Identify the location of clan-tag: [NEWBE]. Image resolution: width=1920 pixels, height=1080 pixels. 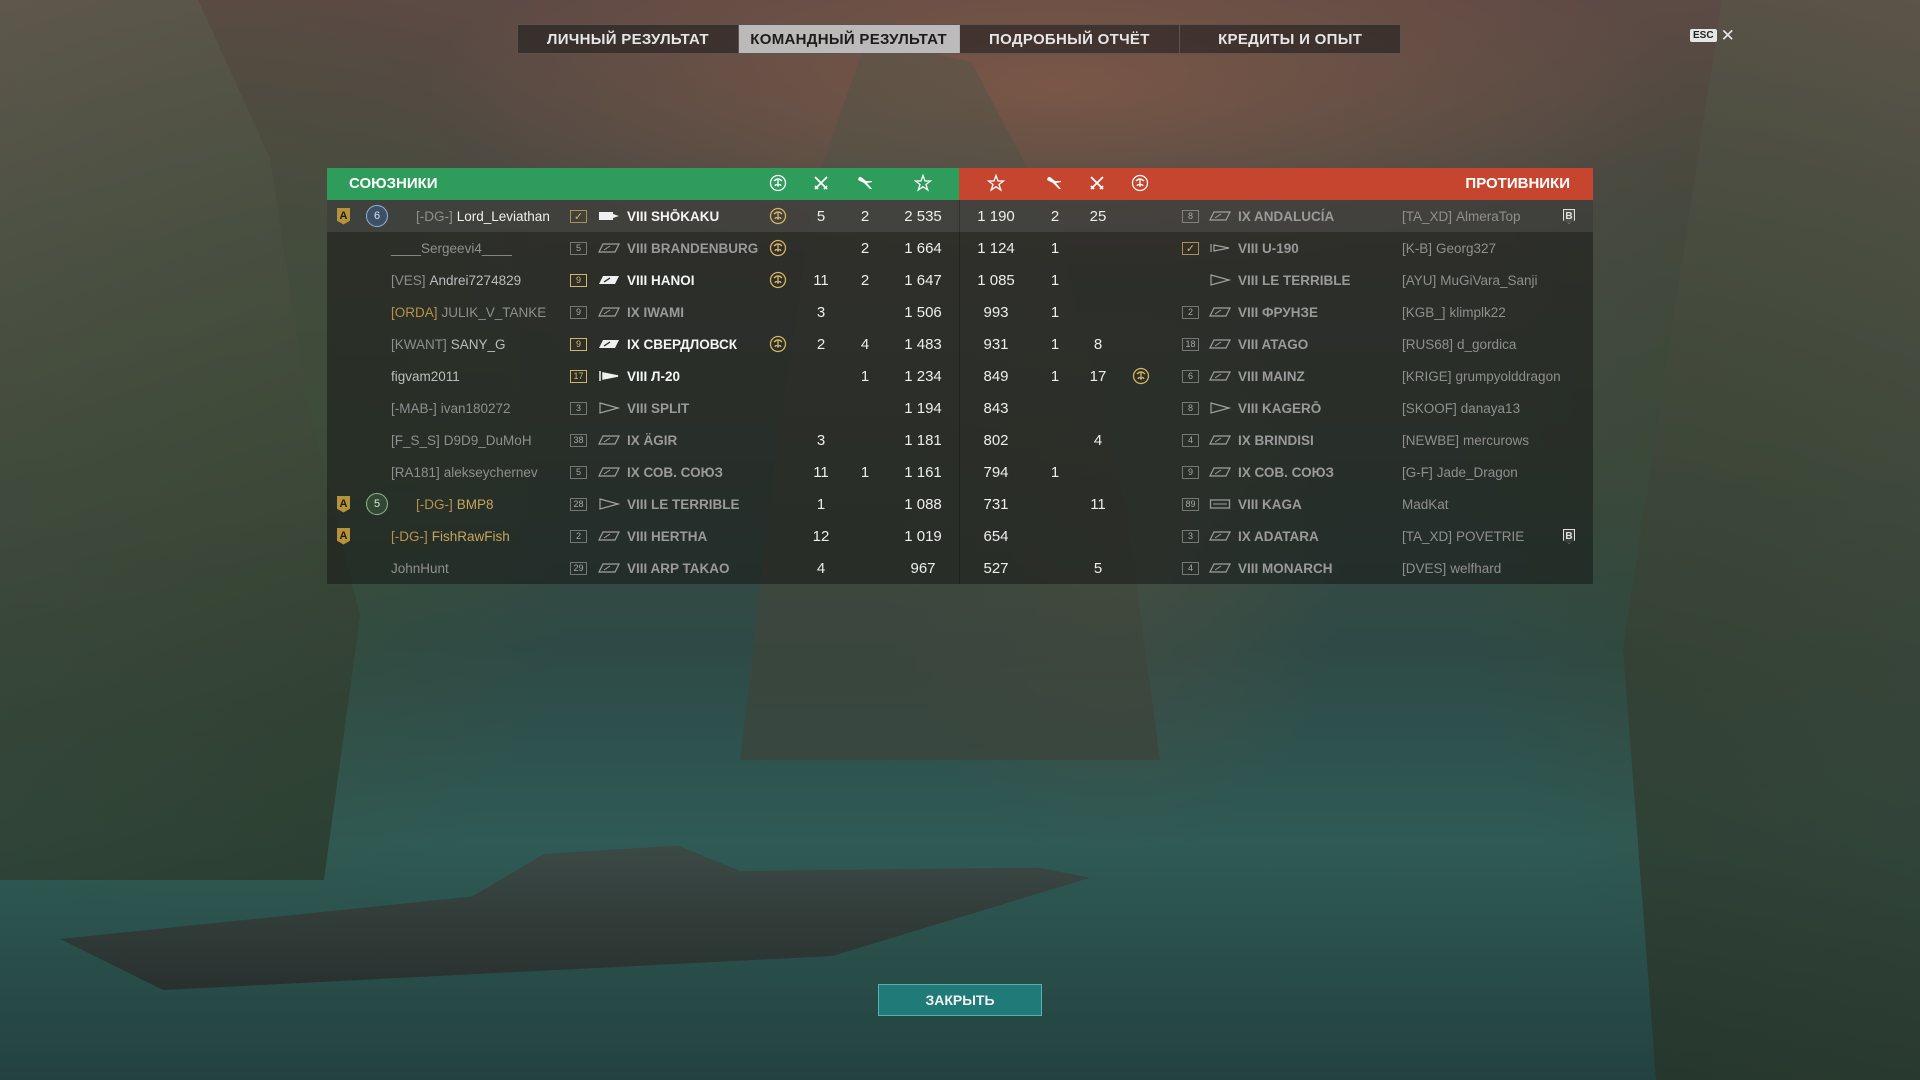
(1431, 440).